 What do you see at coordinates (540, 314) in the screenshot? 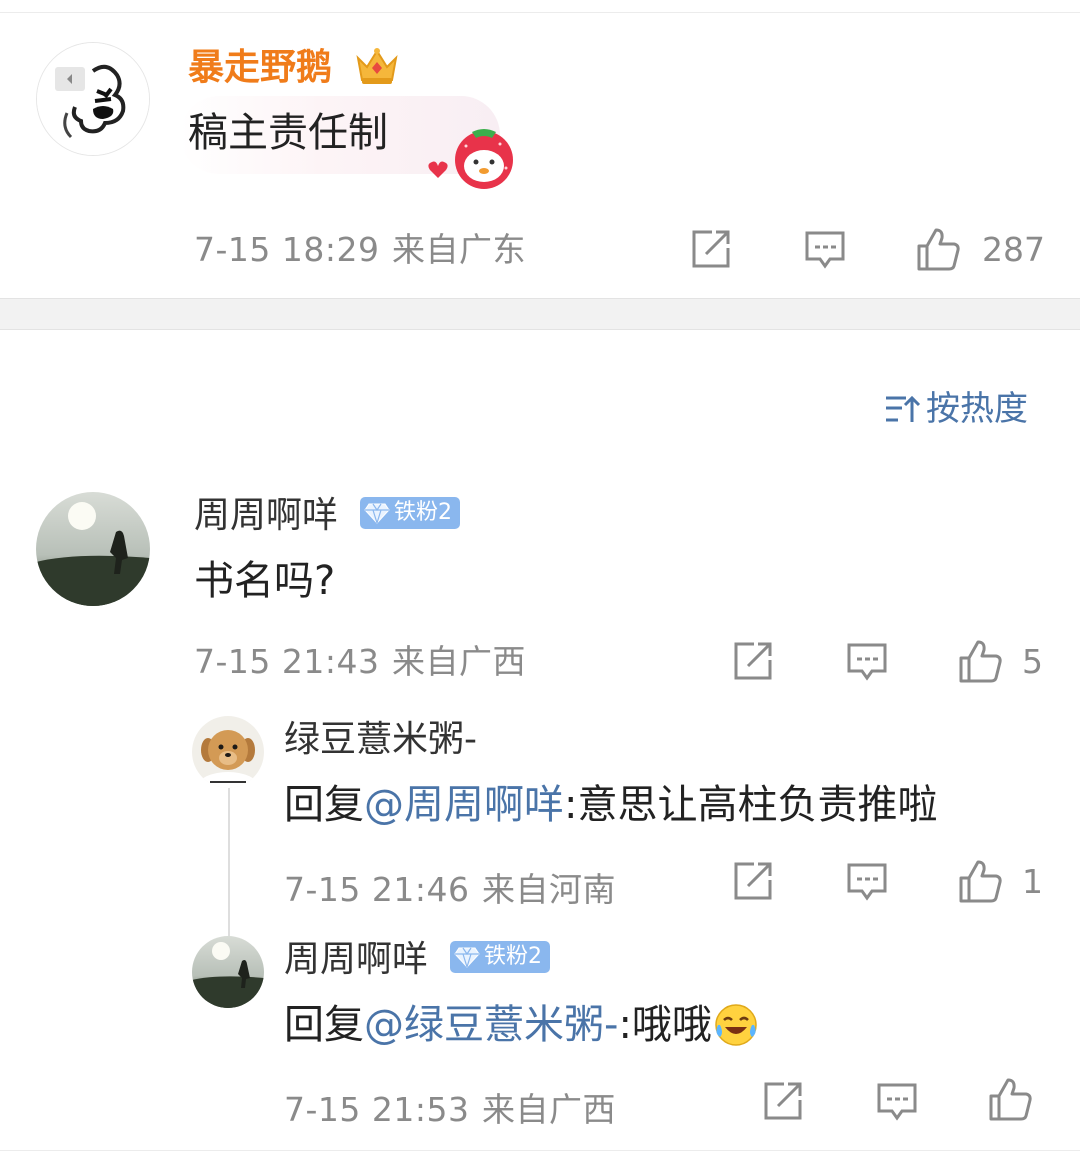
I see `section-divider` at bounding box center [540, 314].